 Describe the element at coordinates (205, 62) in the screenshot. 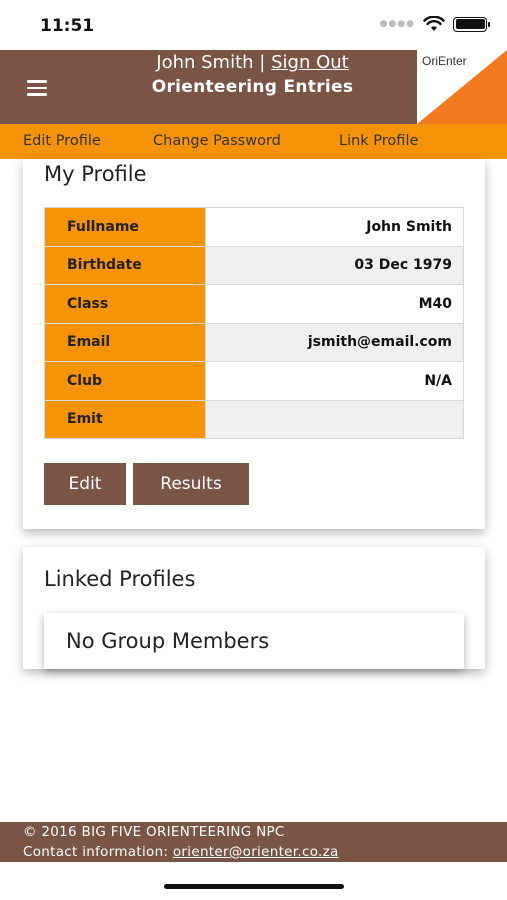

I see `user-name: John Smith` at that location.